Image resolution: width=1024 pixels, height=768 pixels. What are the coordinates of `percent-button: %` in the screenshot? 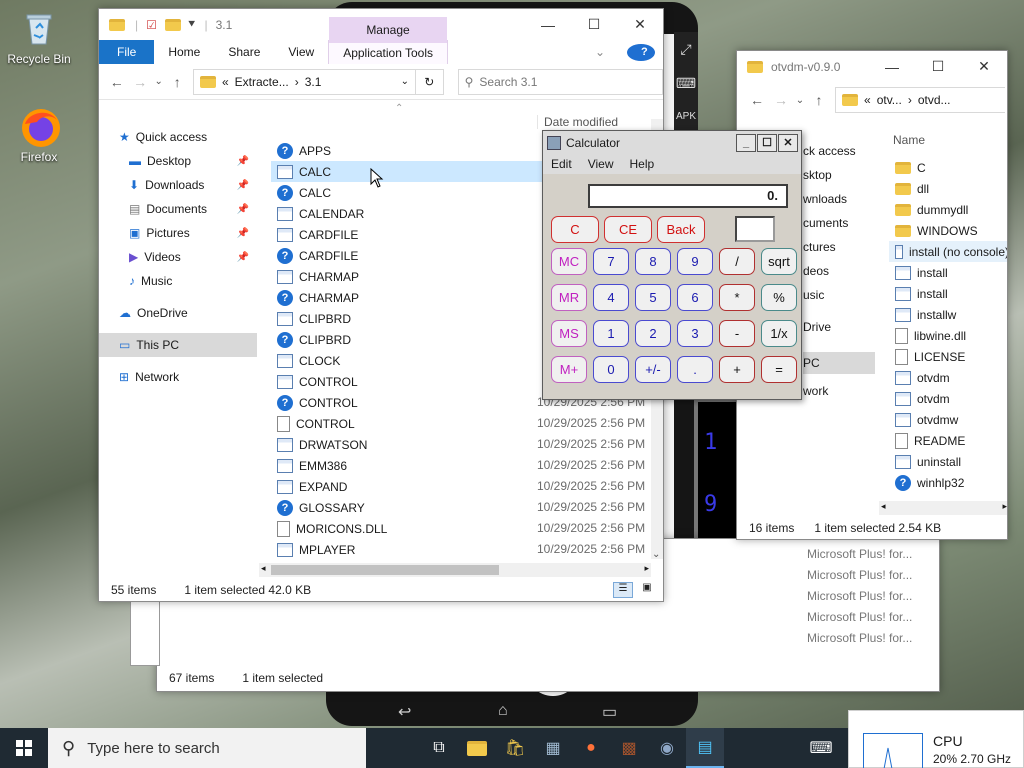 It's located at (779, 297).